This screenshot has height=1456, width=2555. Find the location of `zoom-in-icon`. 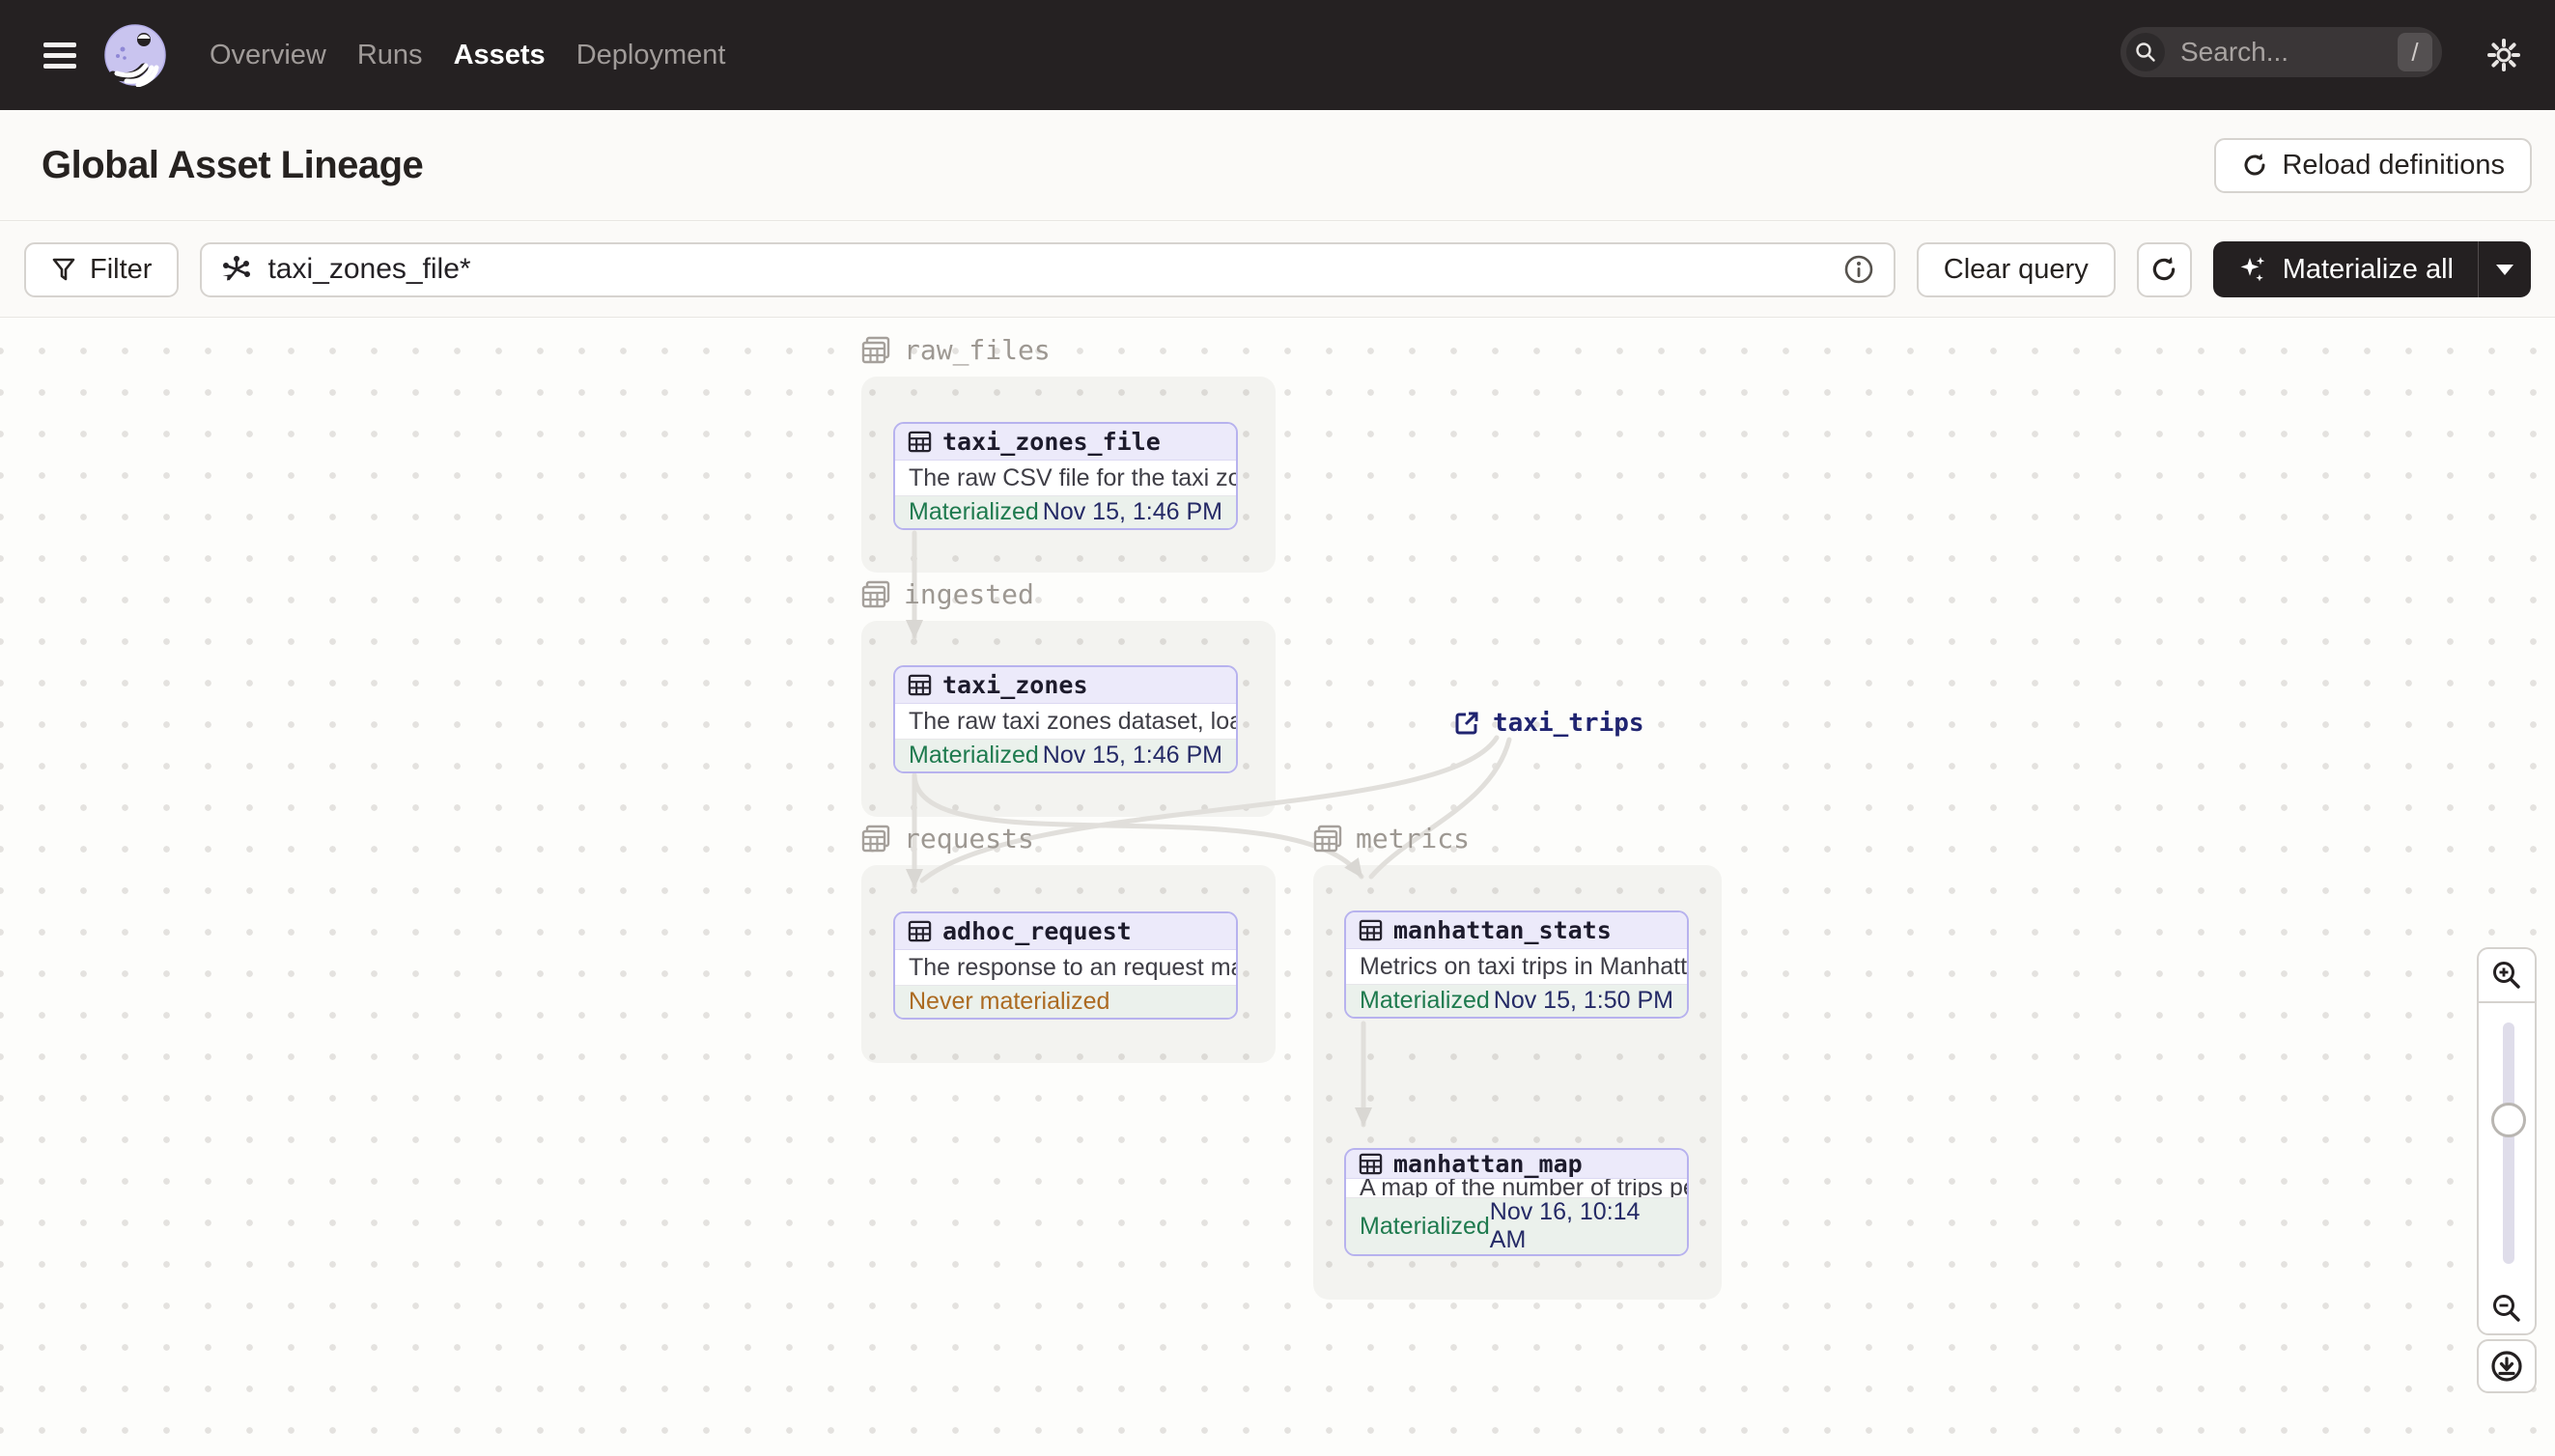

zoom-in-icon is located at coordinates (2506, 976).